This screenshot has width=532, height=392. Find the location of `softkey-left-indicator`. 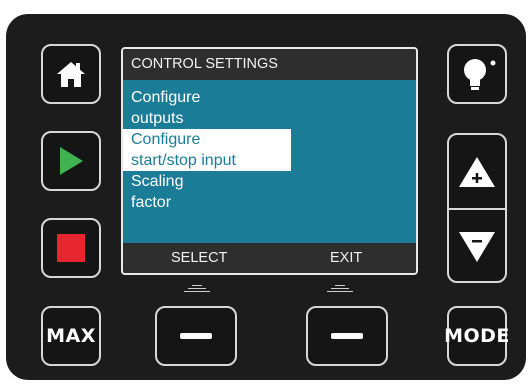

softkey-left-indicator is located at coordinates (197, 289).